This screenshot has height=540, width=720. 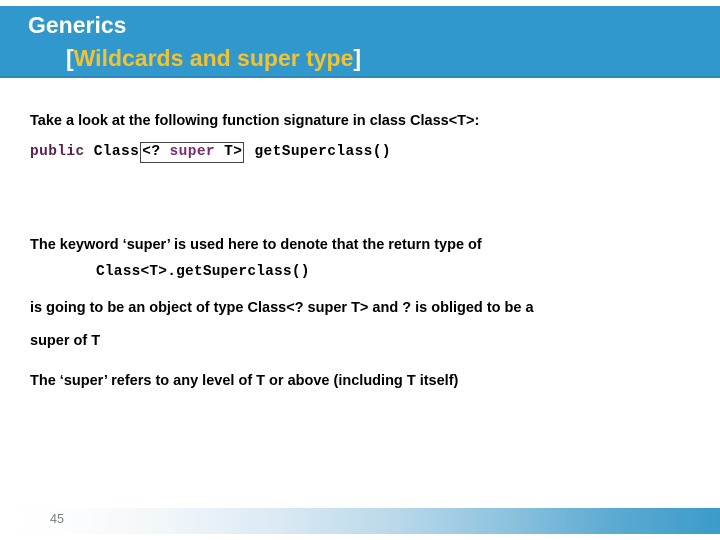 I want to click on keyword-super: super, so click(x=192, y=152).